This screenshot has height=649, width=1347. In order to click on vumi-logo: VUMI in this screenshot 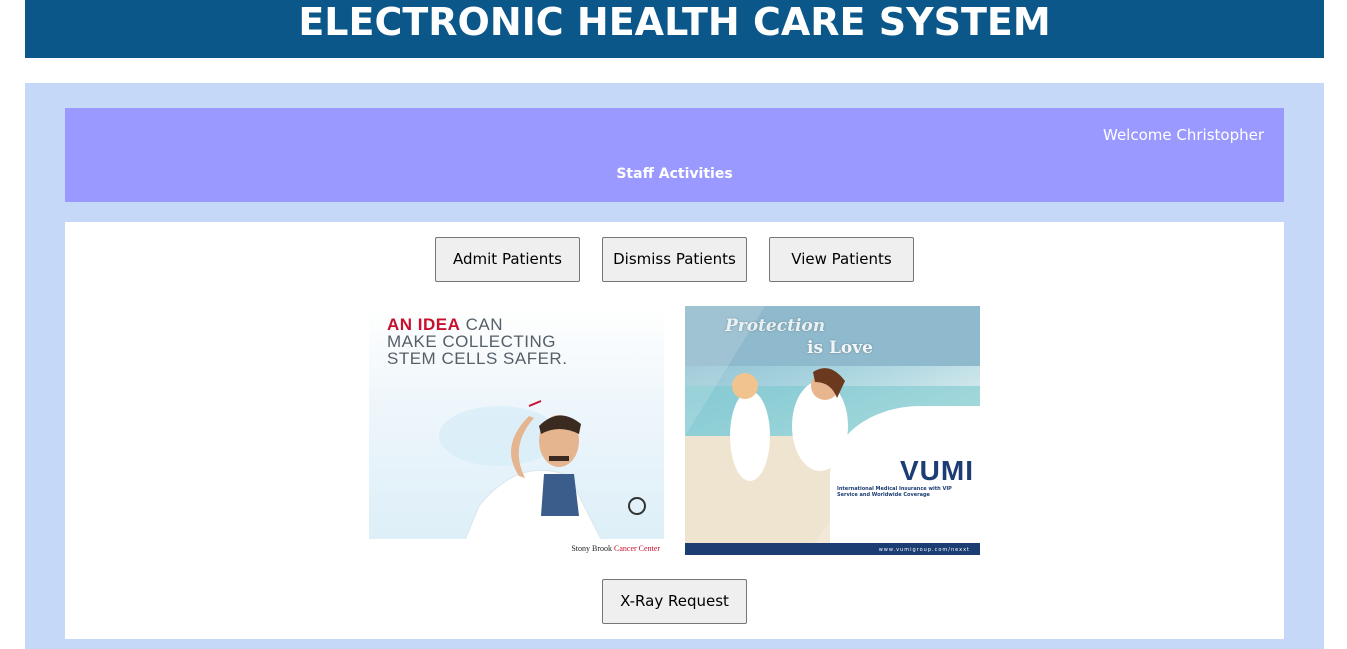, I will do `click(937, 470)`.